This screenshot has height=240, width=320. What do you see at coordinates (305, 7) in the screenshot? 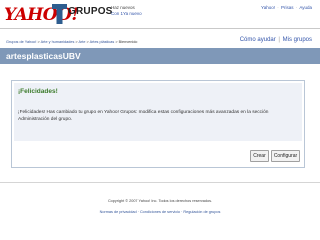
I see `top-link-help: Ayuda` at bounding box center [305, 7].